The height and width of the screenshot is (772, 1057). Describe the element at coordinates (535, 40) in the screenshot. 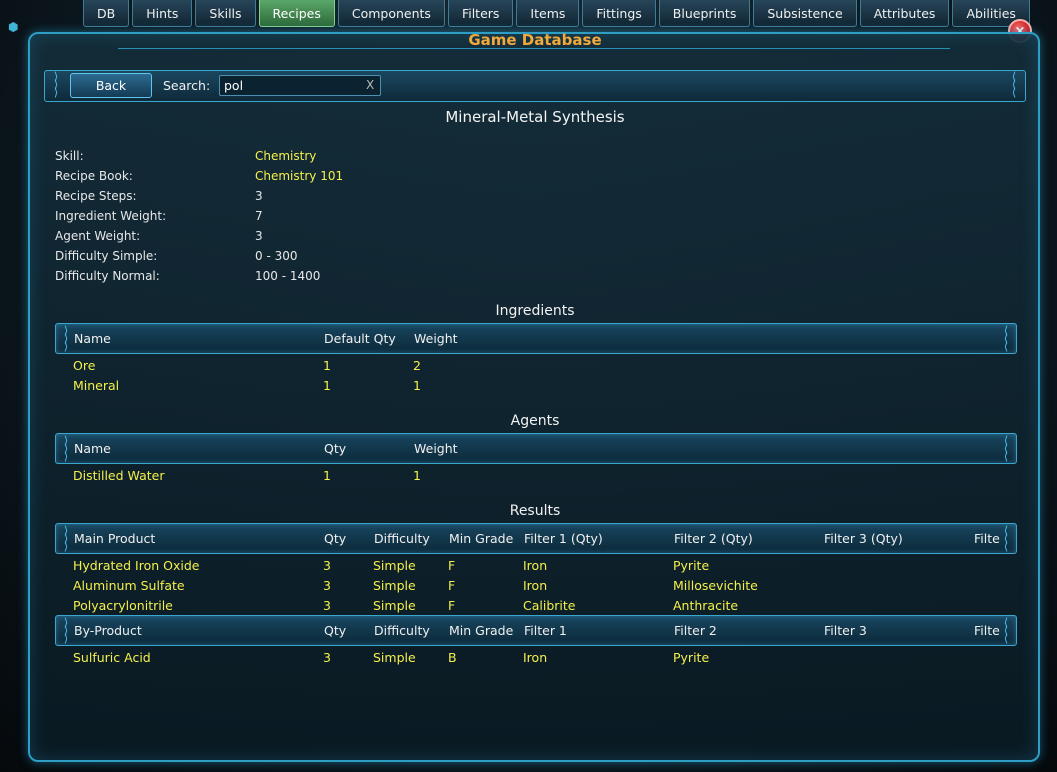

I see `window-title: Game Database` at that location.